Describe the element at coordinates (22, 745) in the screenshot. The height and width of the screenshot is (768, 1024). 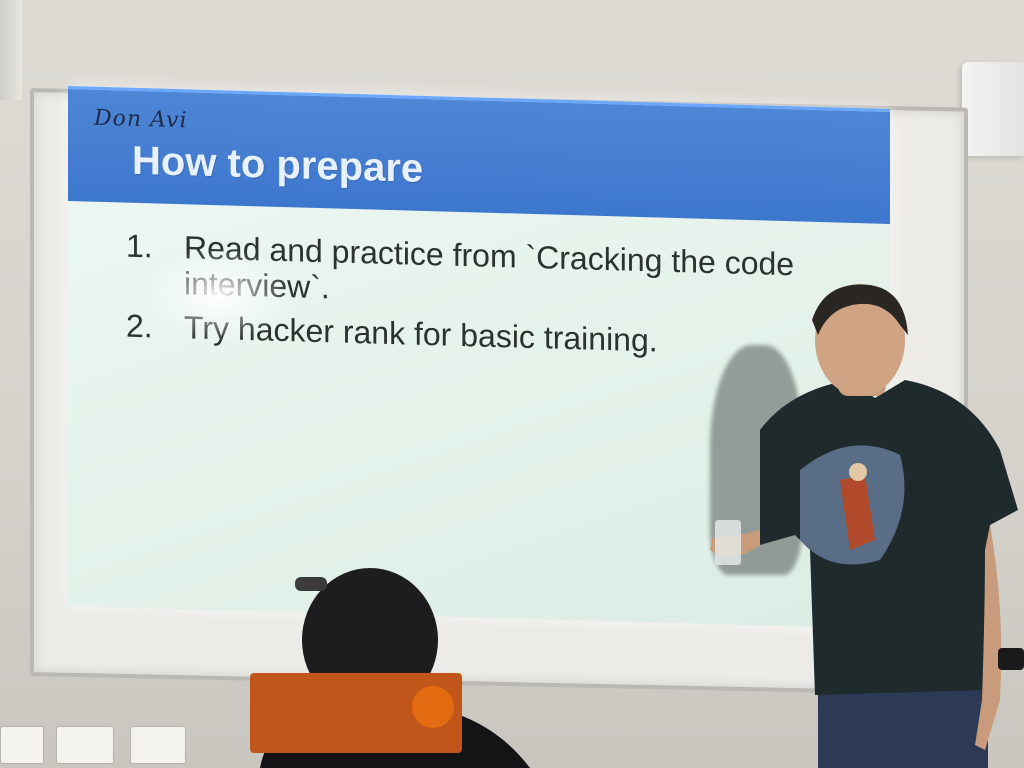
I see `wall-socket` at that location.